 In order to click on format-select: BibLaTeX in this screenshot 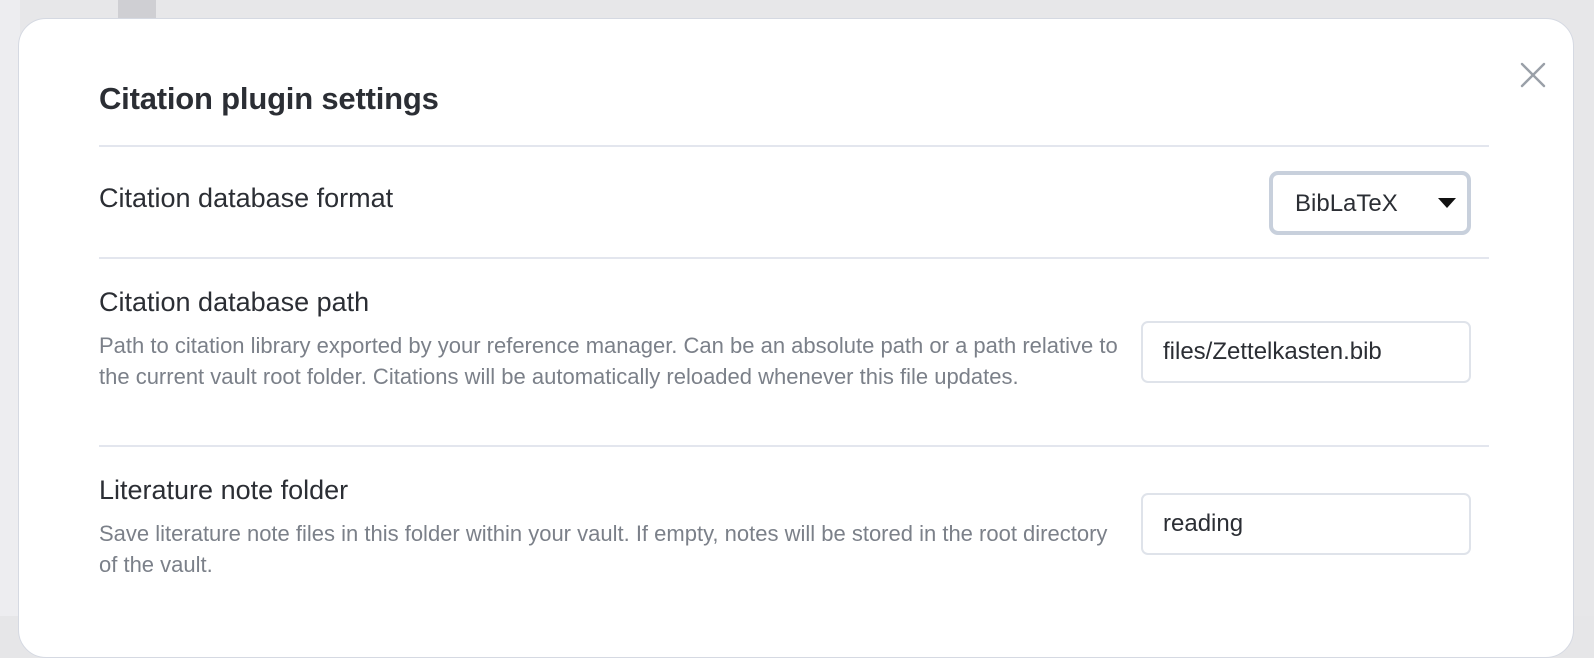, I will do `click(1370, 203)`.